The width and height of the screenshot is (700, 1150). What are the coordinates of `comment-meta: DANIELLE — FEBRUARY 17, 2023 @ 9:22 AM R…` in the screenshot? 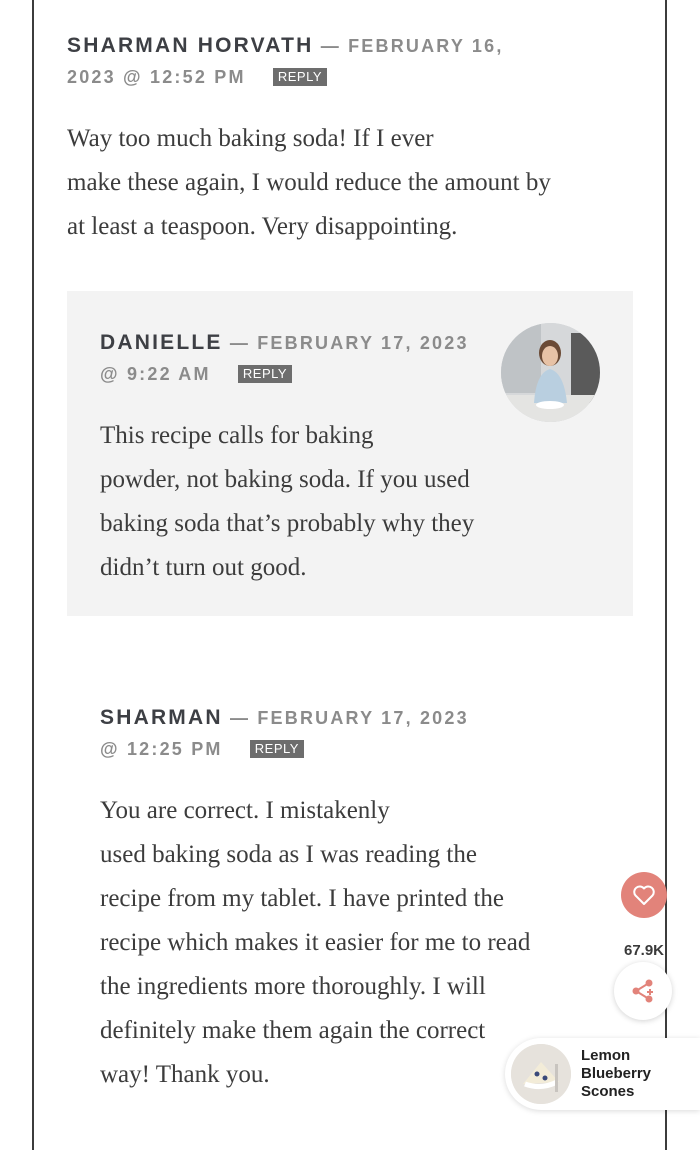 It's located at (300, 358).